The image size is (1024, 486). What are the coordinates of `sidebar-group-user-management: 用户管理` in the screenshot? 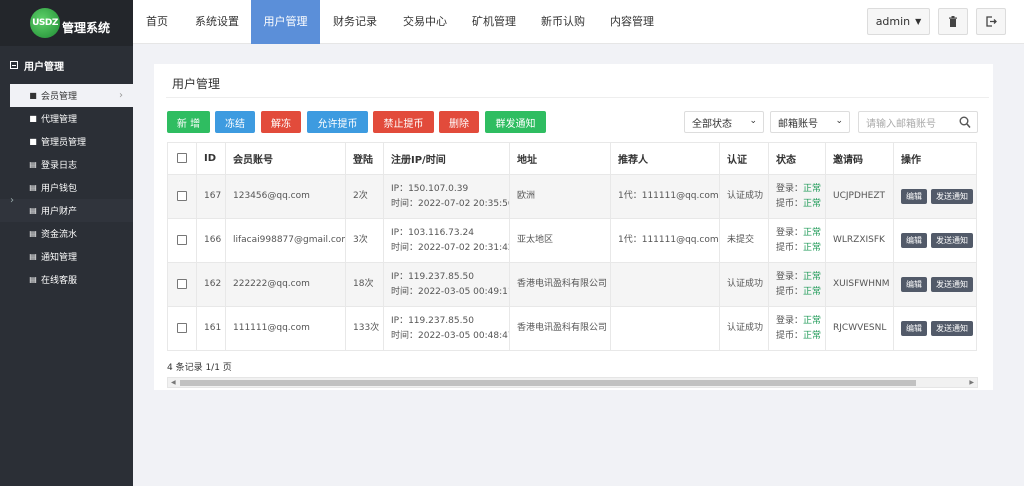 It's located at (66, 65).